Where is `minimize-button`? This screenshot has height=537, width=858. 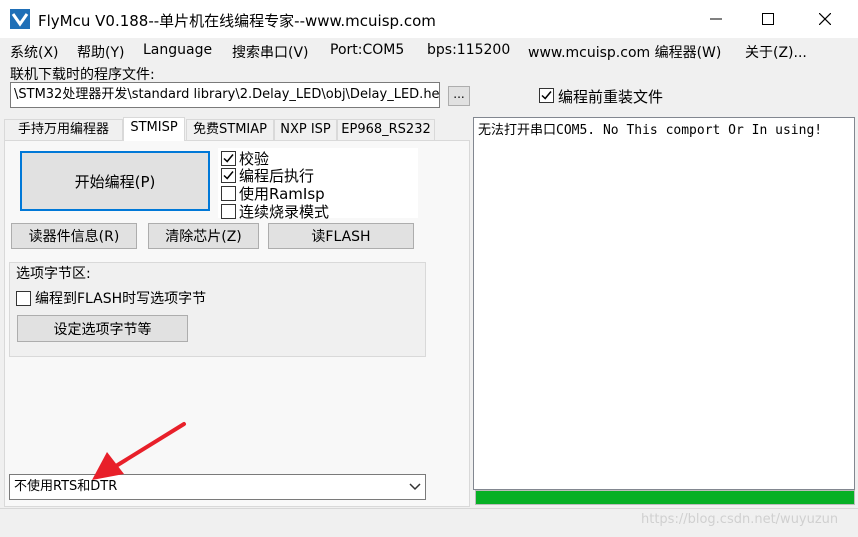 minimize-button is located at coordinates (716, 19).